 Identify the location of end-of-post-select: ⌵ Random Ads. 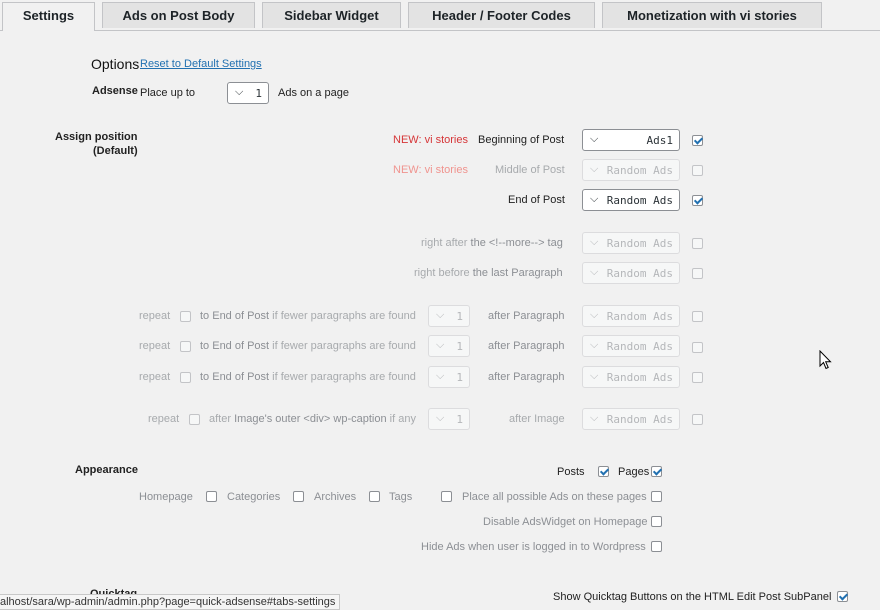
(631, 200).